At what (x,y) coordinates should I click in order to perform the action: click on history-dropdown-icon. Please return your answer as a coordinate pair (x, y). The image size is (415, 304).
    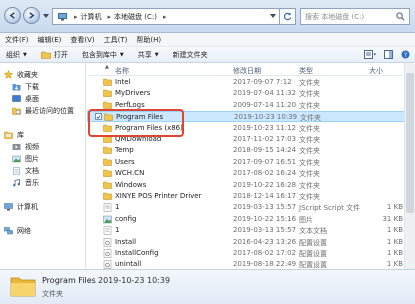
    Looking at the image, I should click on (46, 16).